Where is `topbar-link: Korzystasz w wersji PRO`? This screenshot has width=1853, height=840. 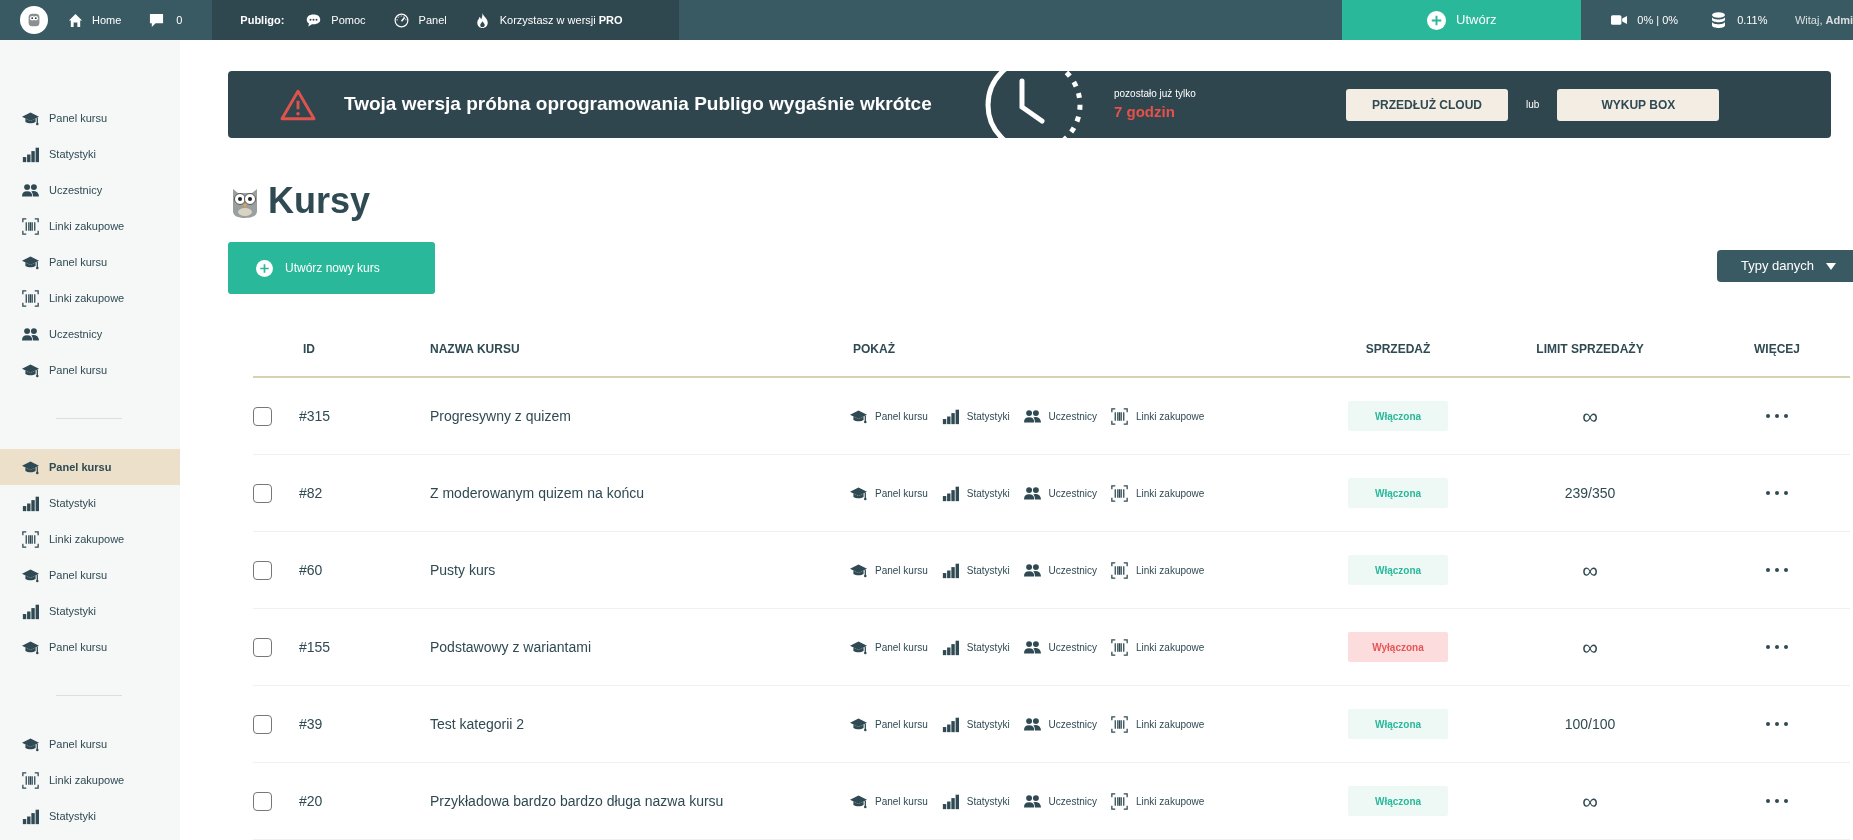
topbar-link: Korzystasz w wersji PRO is located at coordinates (548, 20).